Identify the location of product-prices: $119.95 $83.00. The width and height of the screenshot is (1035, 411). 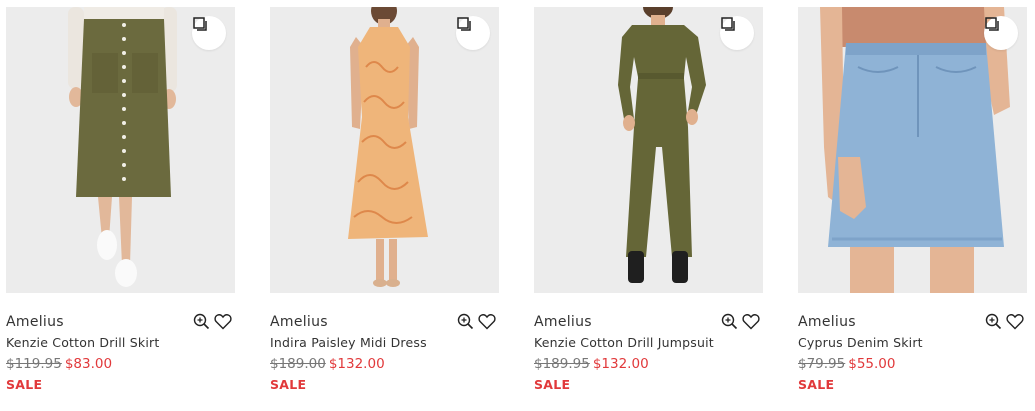
(59, 364).